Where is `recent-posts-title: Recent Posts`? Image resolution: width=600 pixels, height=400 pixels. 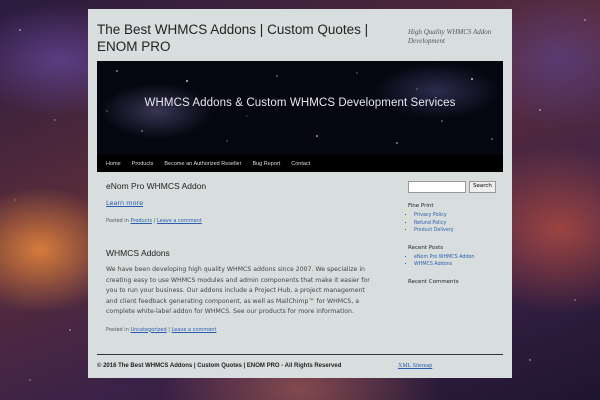 recent-posts-title: Recent Posts is located at coordinates (426, 247).